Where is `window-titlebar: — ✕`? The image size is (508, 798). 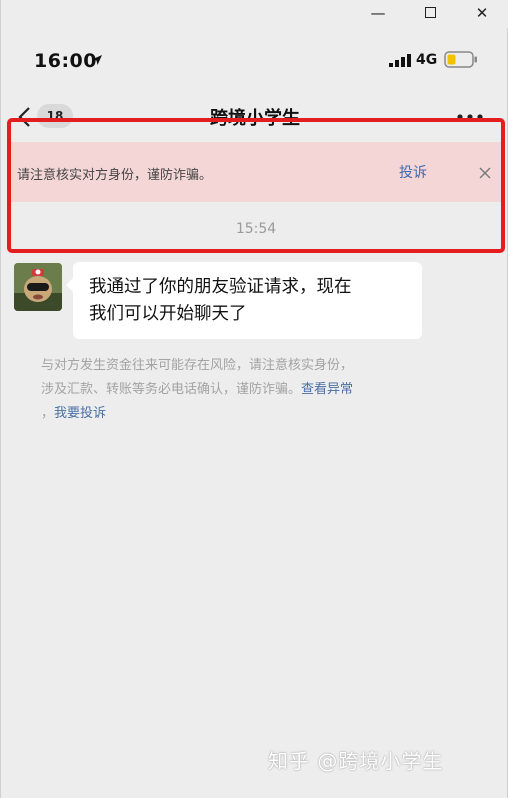 window-titlebar: — ✕ is located at coordinates (254, 14).